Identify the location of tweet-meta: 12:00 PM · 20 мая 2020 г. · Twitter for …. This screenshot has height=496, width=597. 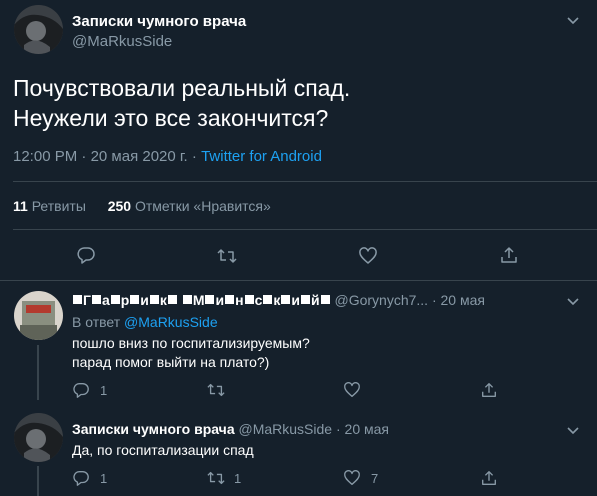
(167, 156).